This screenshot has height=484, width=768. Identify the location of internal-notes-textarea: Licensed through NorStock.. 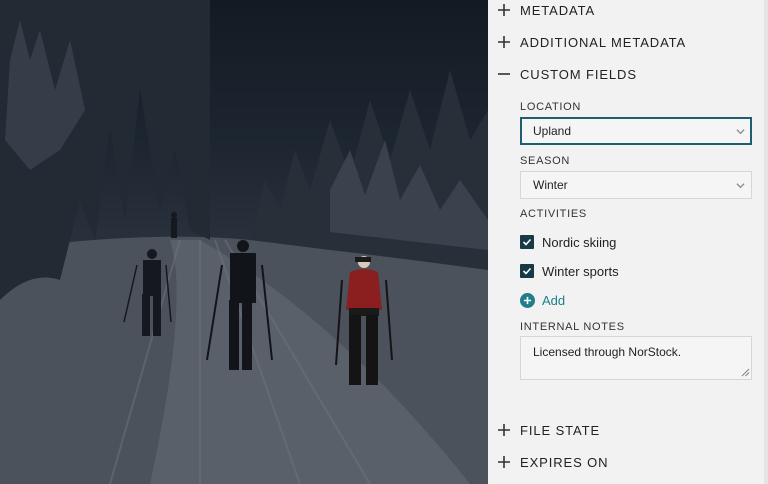
(636, 358).